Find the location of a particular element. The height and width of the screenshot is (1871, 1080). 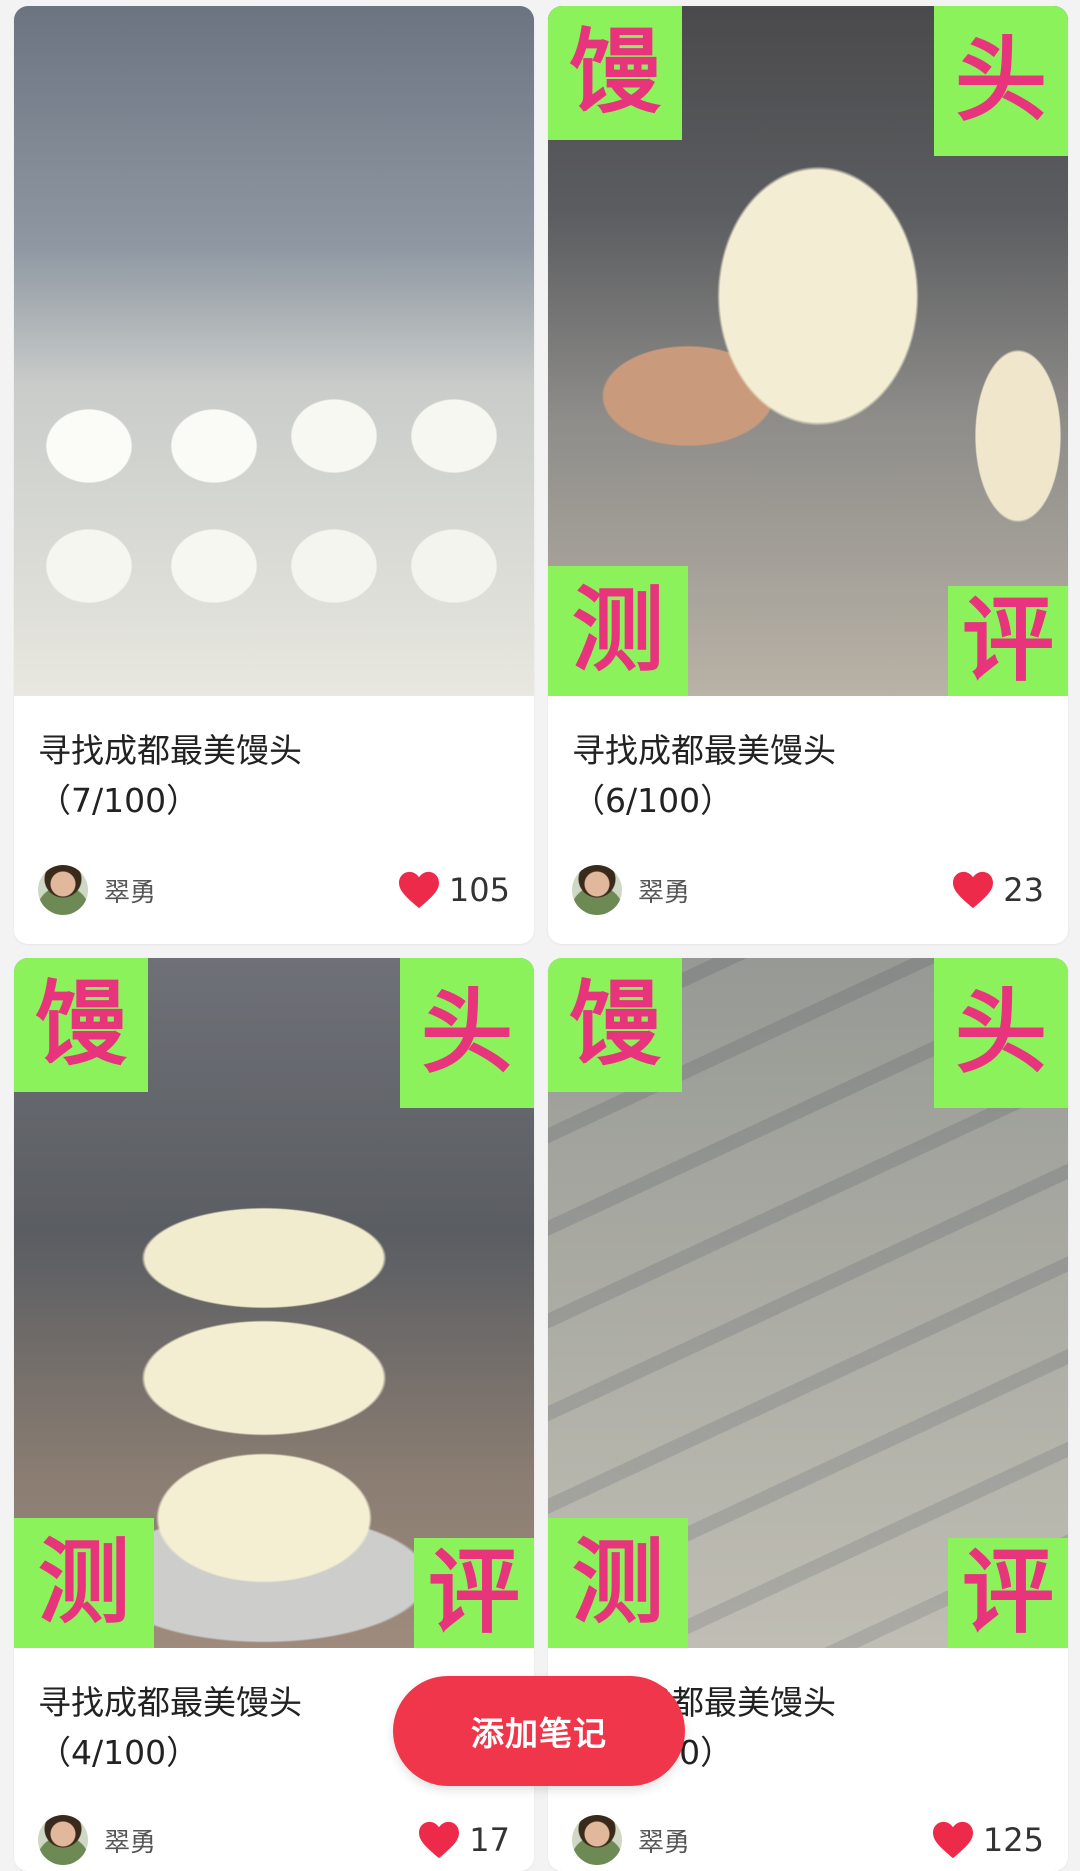

note-meta: 翠勇 23 is located at coordinates (808, 890).